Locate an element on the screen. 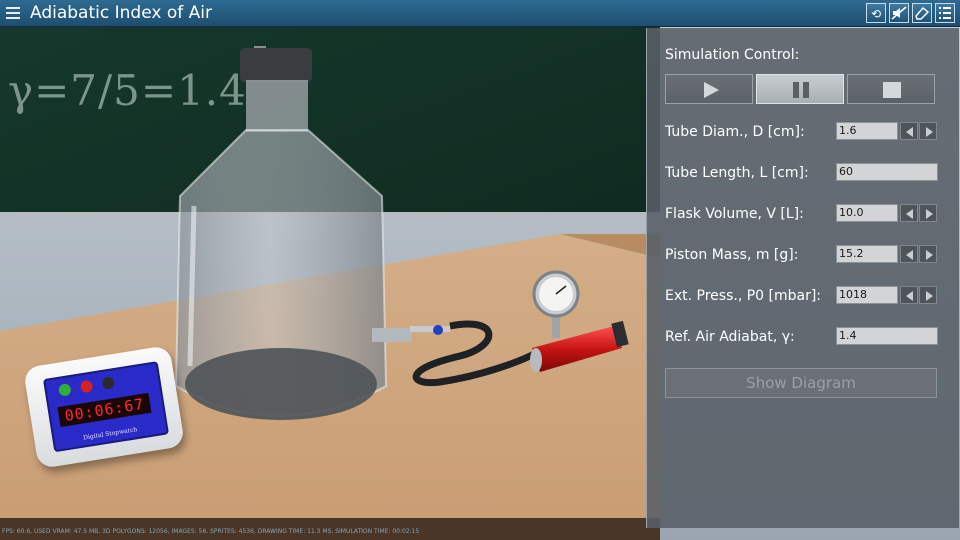 This screenshot has width=960, height=540. tube-length-label: Tube Length, L [cm]: is located at coordinates (737, 173).